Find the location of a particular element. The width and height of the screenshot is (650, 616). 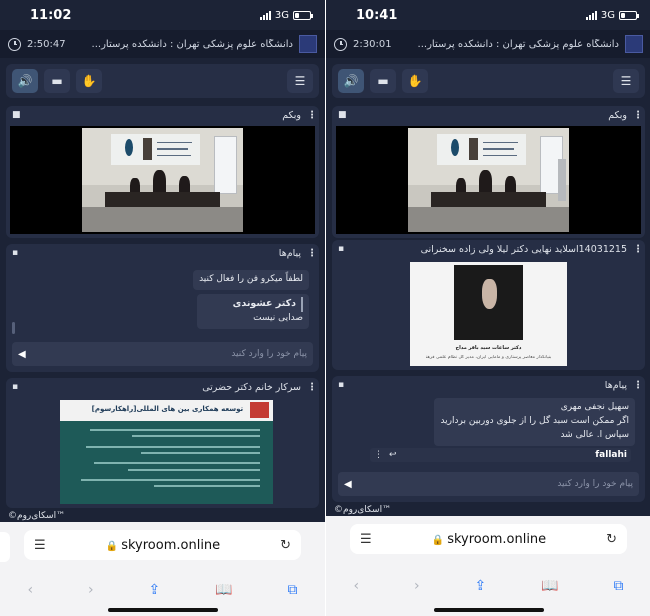

status-time: 10:41 is located at coordinates (377, 15).